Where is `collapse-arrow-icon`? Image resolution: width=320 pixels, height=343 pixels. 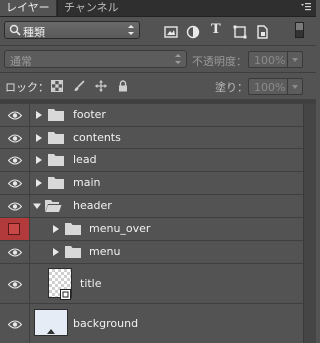
collapse-arrow-icon is located at coordinates (37, 206).